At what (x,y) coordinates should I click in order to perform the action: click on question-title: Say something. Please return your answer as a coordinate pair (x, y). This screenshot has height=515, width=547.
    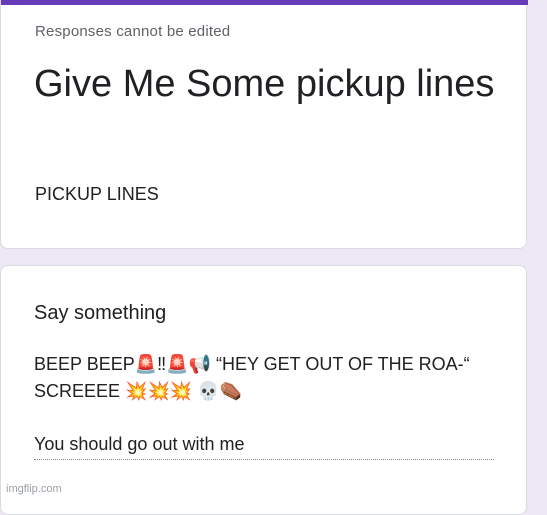
    Looking at the image, I should click on (100, 313).